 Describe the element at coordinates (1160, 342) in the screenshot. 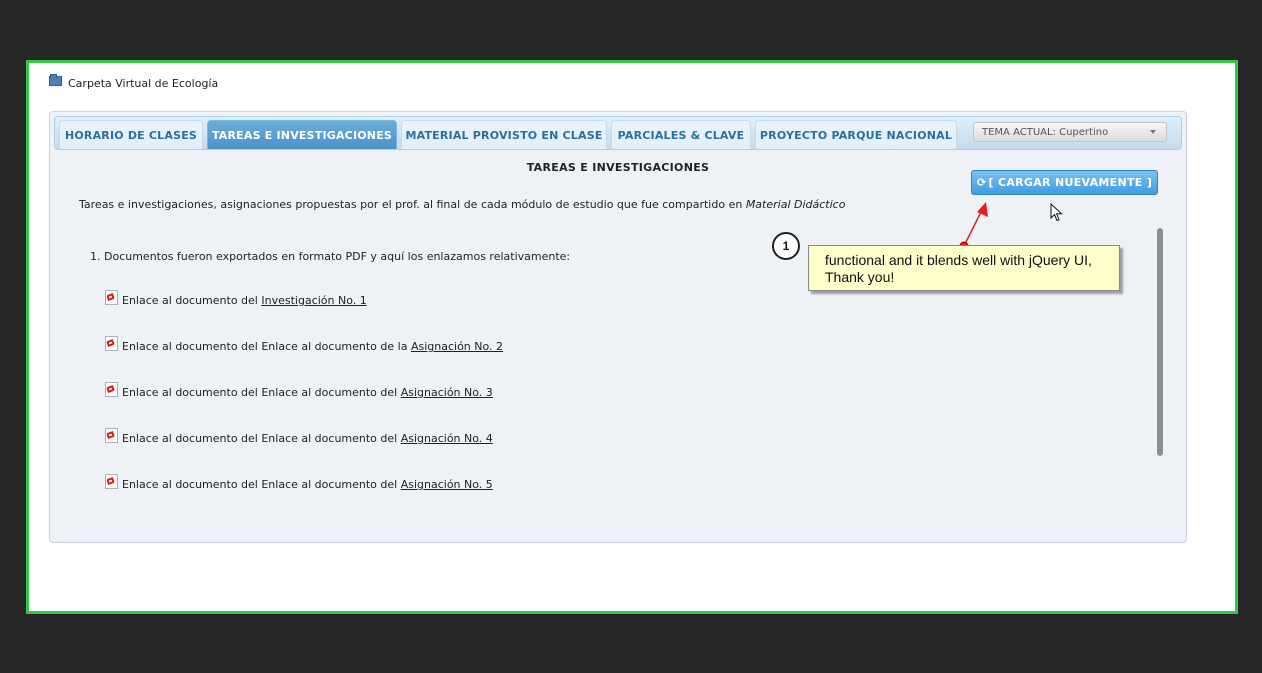

I see `scrollbar` at that location.